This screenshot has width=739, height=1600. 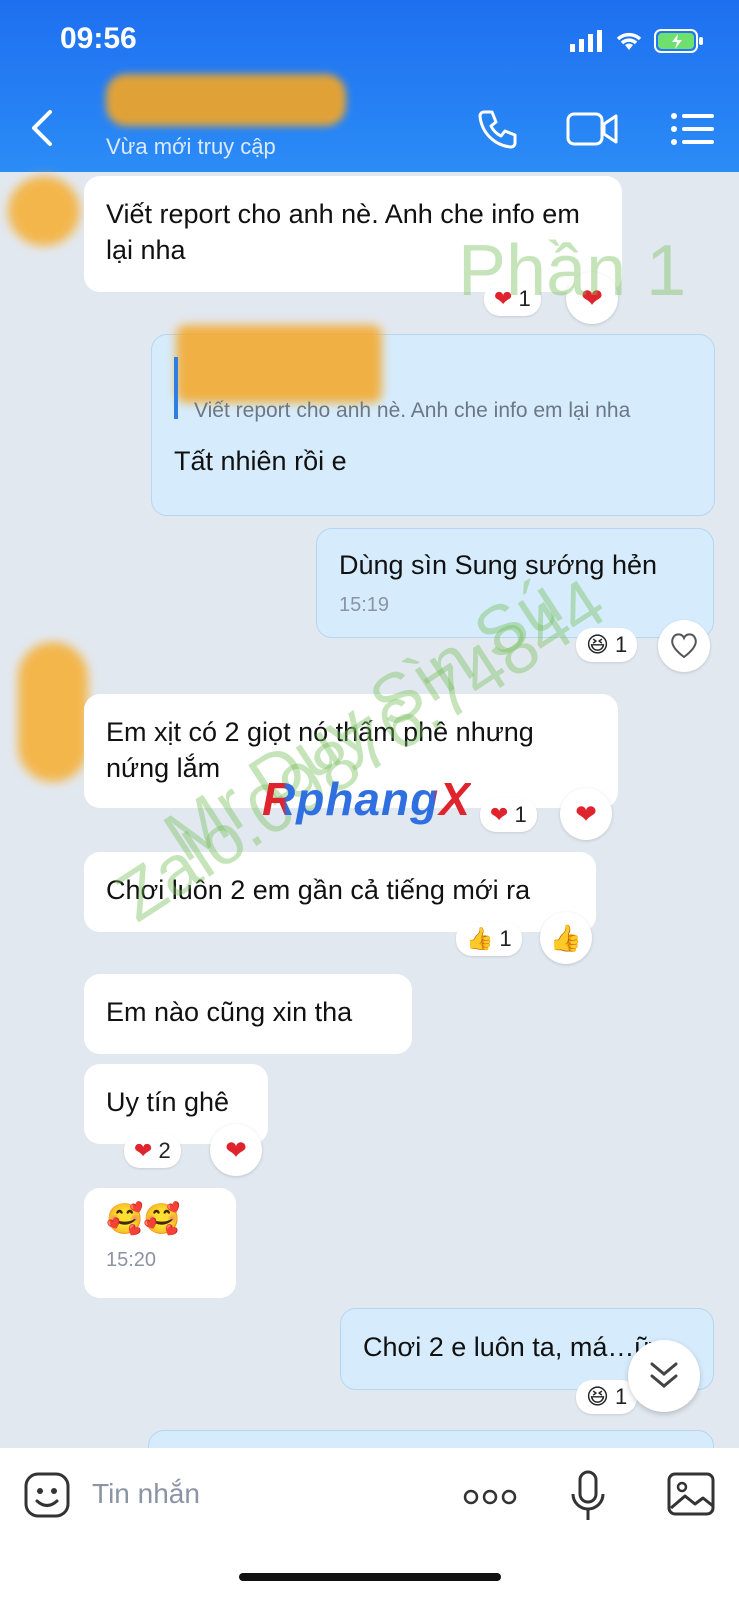 What do you see at coordinates (164, 1150) in the screenshot?
I see `reaction-count: 2` at bounding box center [164, 1150].